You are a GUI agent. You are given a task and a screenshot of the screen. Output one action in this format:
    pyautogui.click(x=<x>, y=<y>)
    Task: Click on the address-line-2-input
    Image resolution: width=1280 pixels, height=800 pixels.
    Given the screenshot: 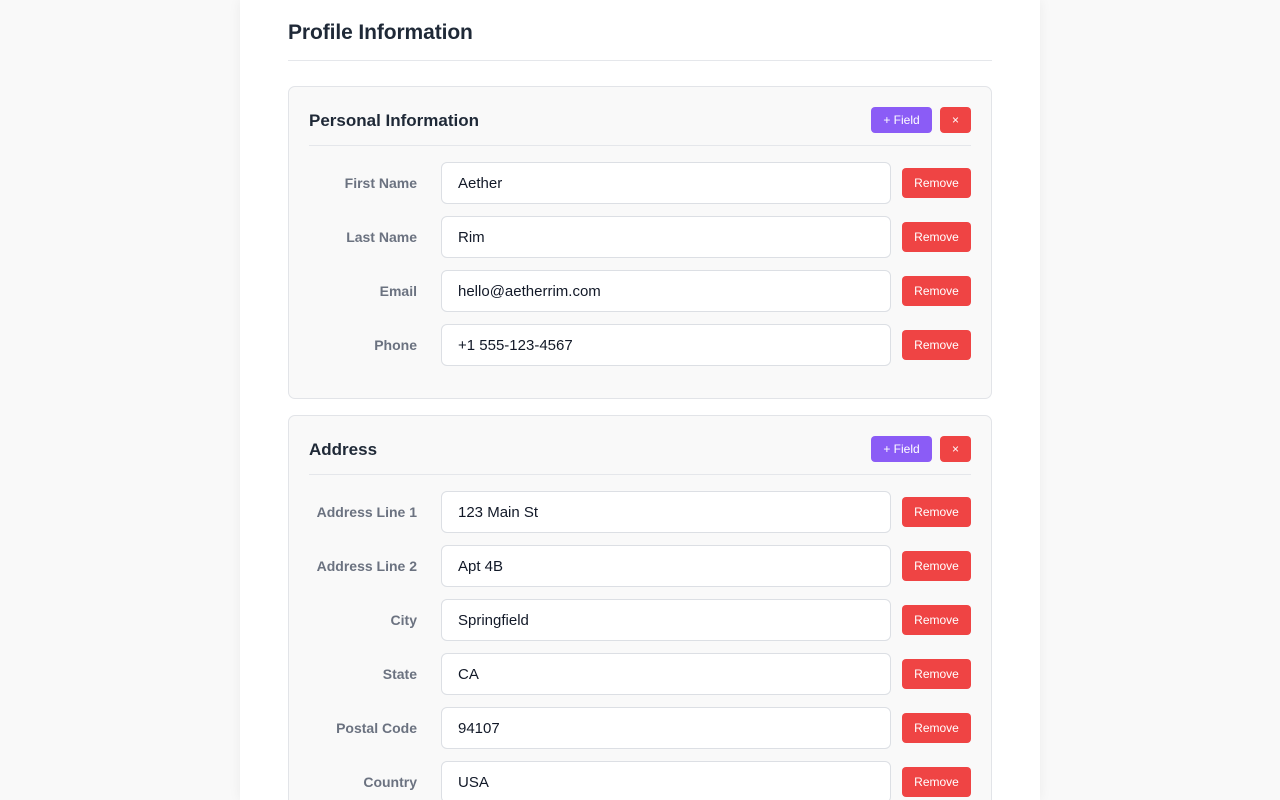 What is the action you would take?
    pyautogui.click(x=666, y=566)
    